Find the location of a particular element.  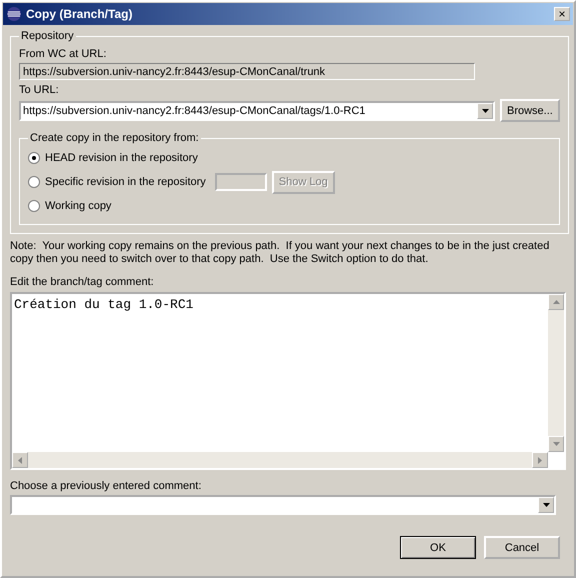

dialog-button: Cancel is located at coordinates (522, 547).